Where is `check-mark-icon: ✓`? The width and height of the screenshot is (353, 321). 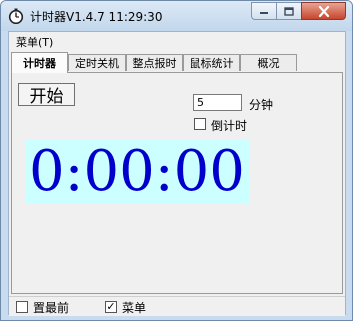
check-mark-icon: ✓ is located at coordinates (111, 306).